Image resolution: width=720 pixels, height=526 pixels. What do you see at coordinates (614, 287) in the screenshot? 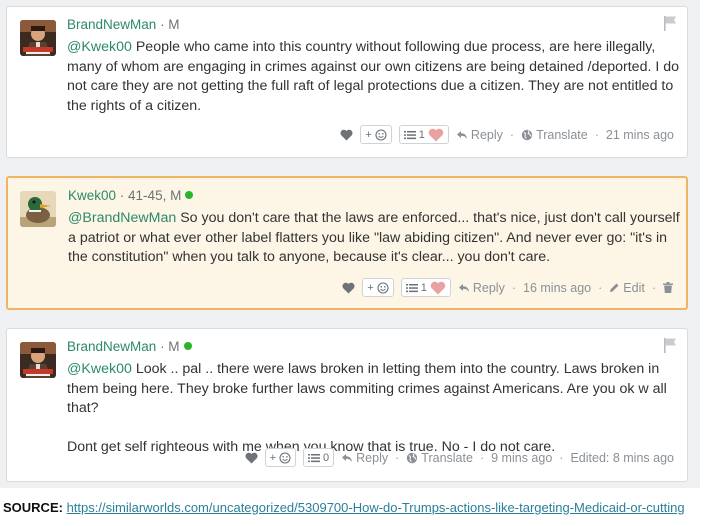
I see `pencil-icon` at bounding box center [614, 287].